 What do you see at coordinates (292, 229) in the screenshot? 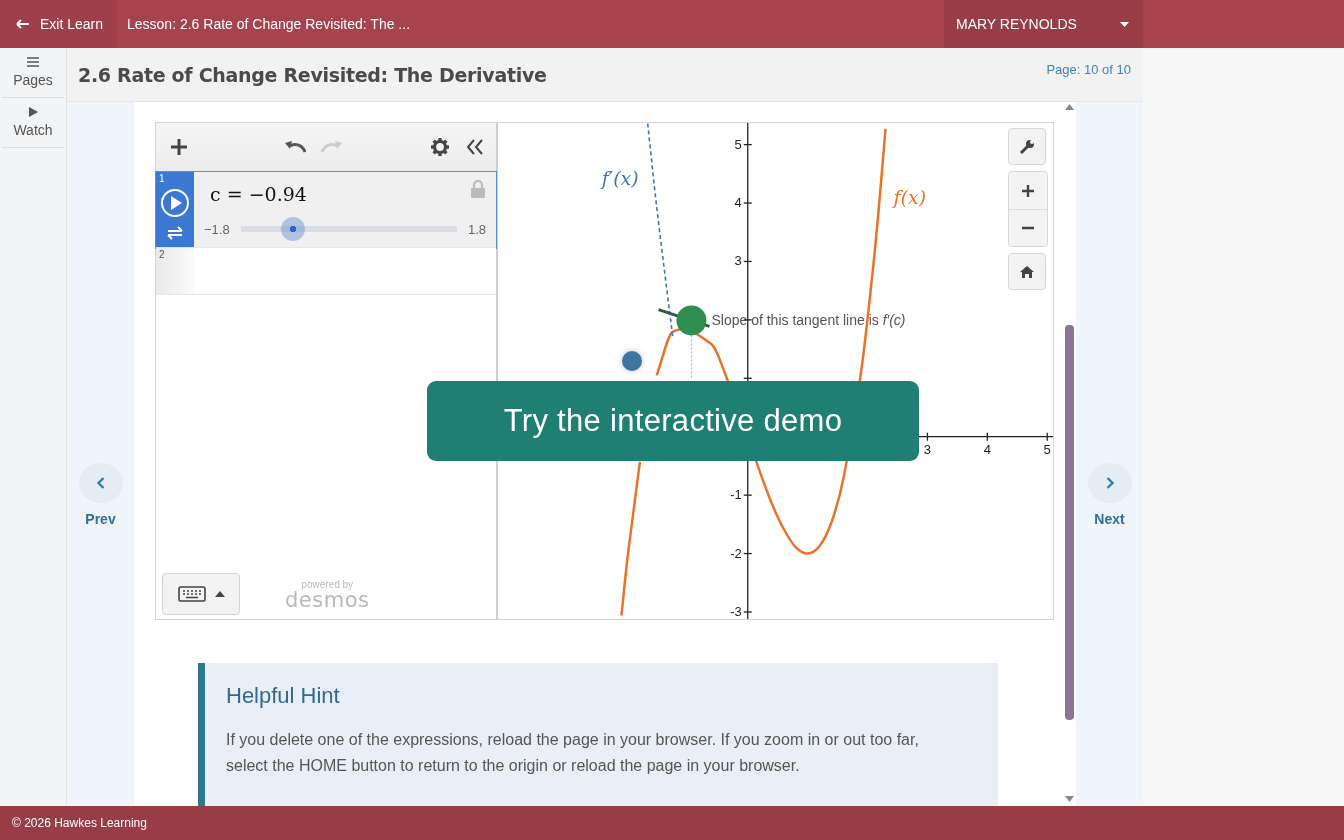
I see `slider-thumb` at bounding box center [292, 229].